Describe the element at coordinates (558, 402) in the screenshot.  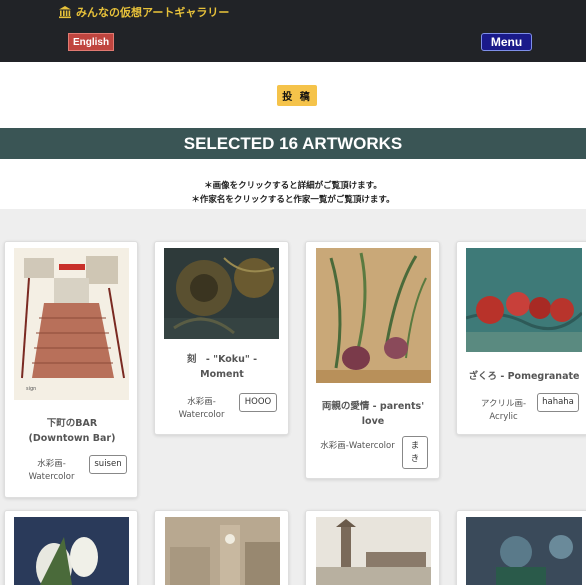
I see `artist-button: hahaha` at that location.